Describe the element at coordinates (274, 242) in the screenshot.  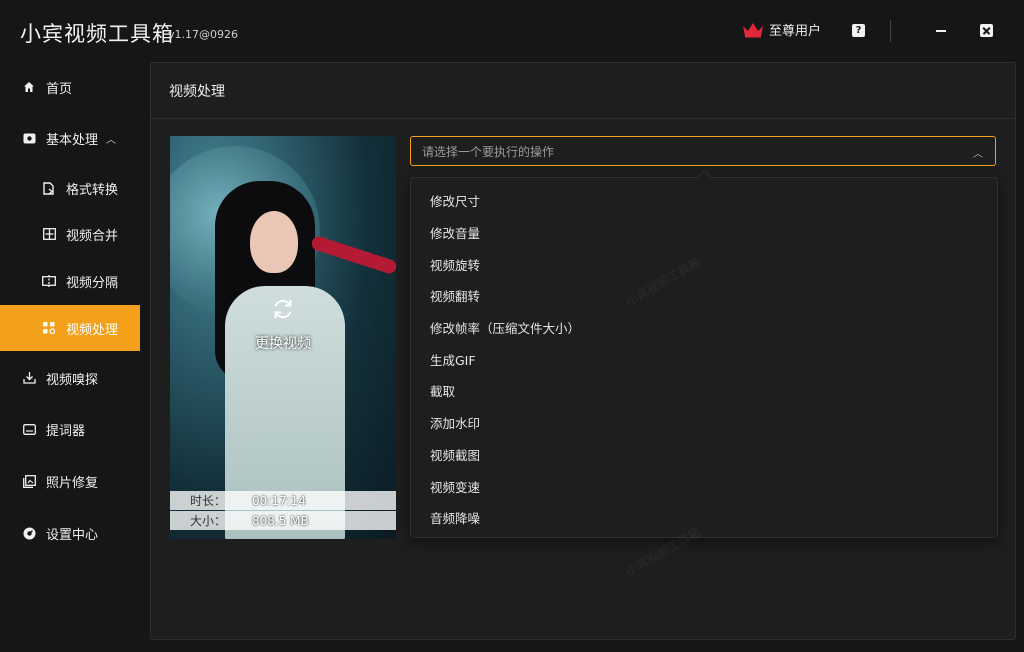
I see `video-subject-face` at that location.